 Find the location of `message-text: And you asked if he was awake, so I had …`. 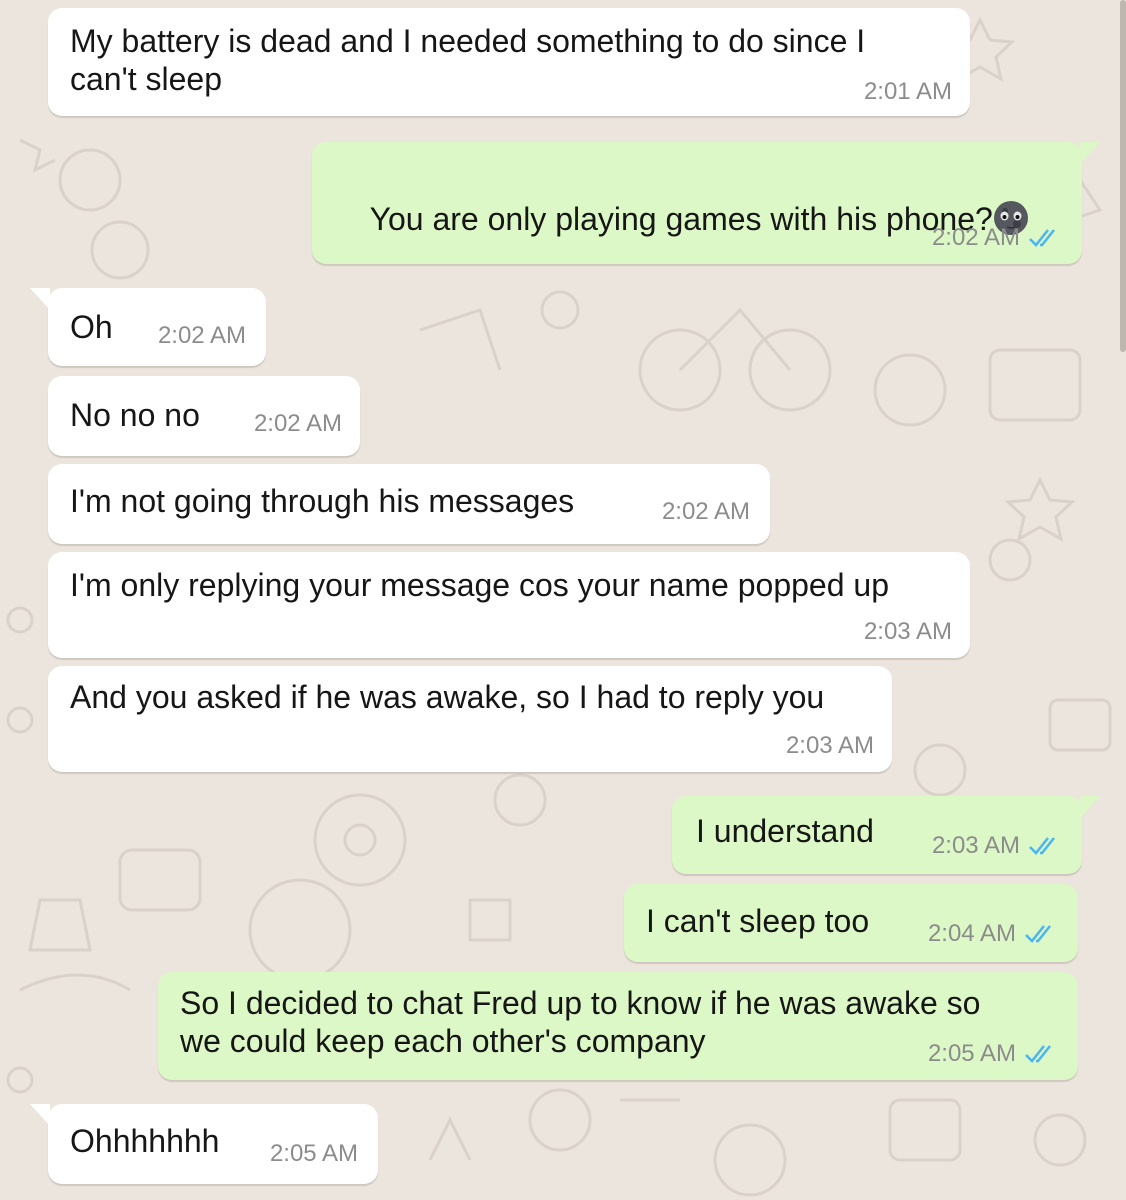

message-text: And you asked if he was awake, so I had … is located at coordinates (447, 697).